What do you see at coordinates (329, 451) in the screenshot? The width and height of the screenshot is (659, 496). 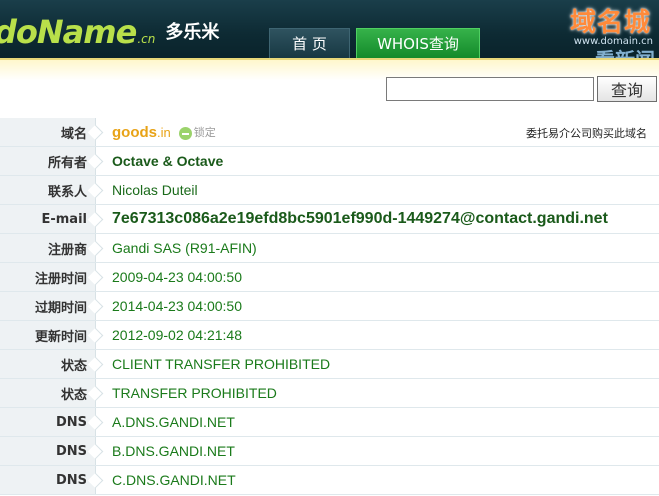 I see `table-row-dns: DNS B.DNS.GANDI.NET` at bounding box center [329, 451].